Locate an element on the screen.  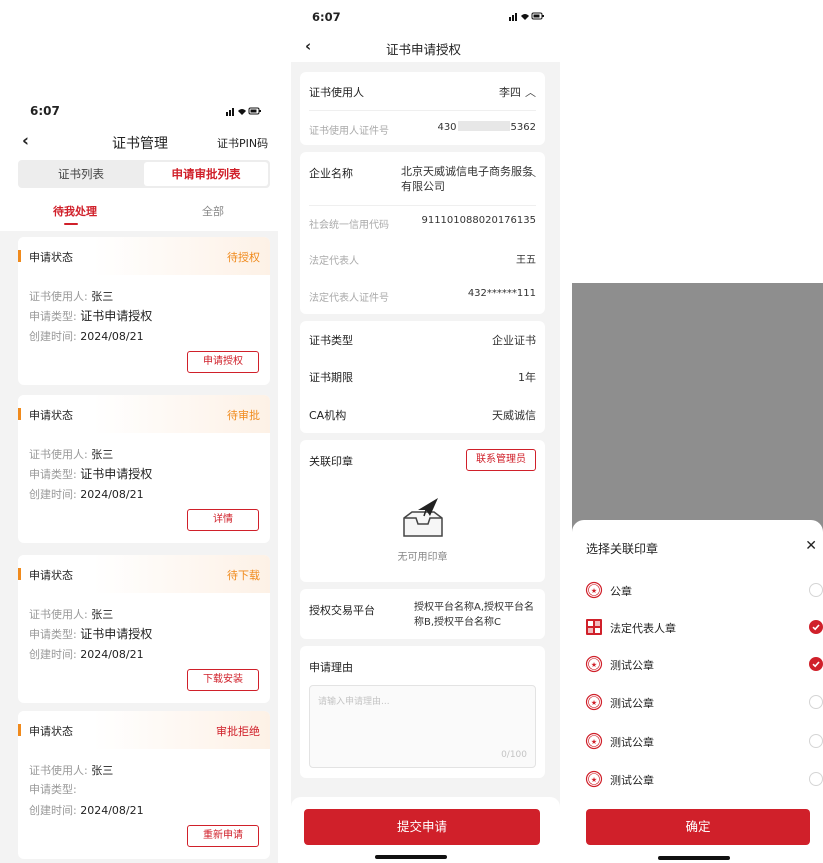
cert-user-value-row: 李四 ︿ is located at coordinates (517, 92).